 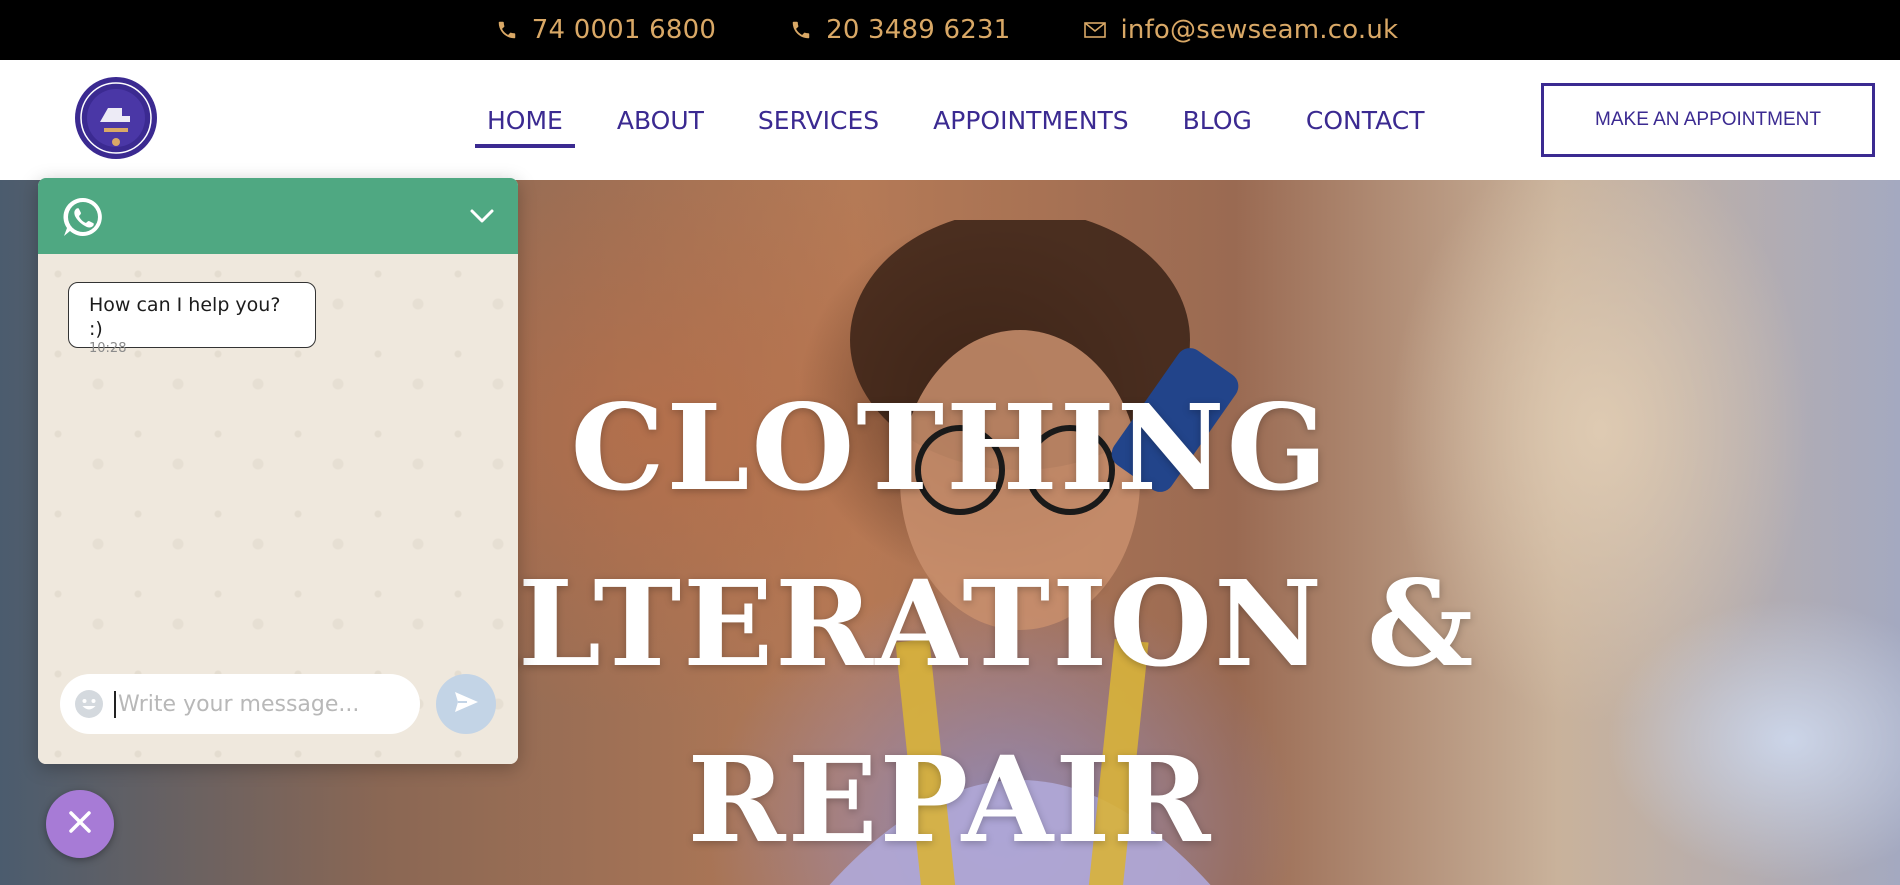 I want to click on close-icon, so click(x=80, y=824).